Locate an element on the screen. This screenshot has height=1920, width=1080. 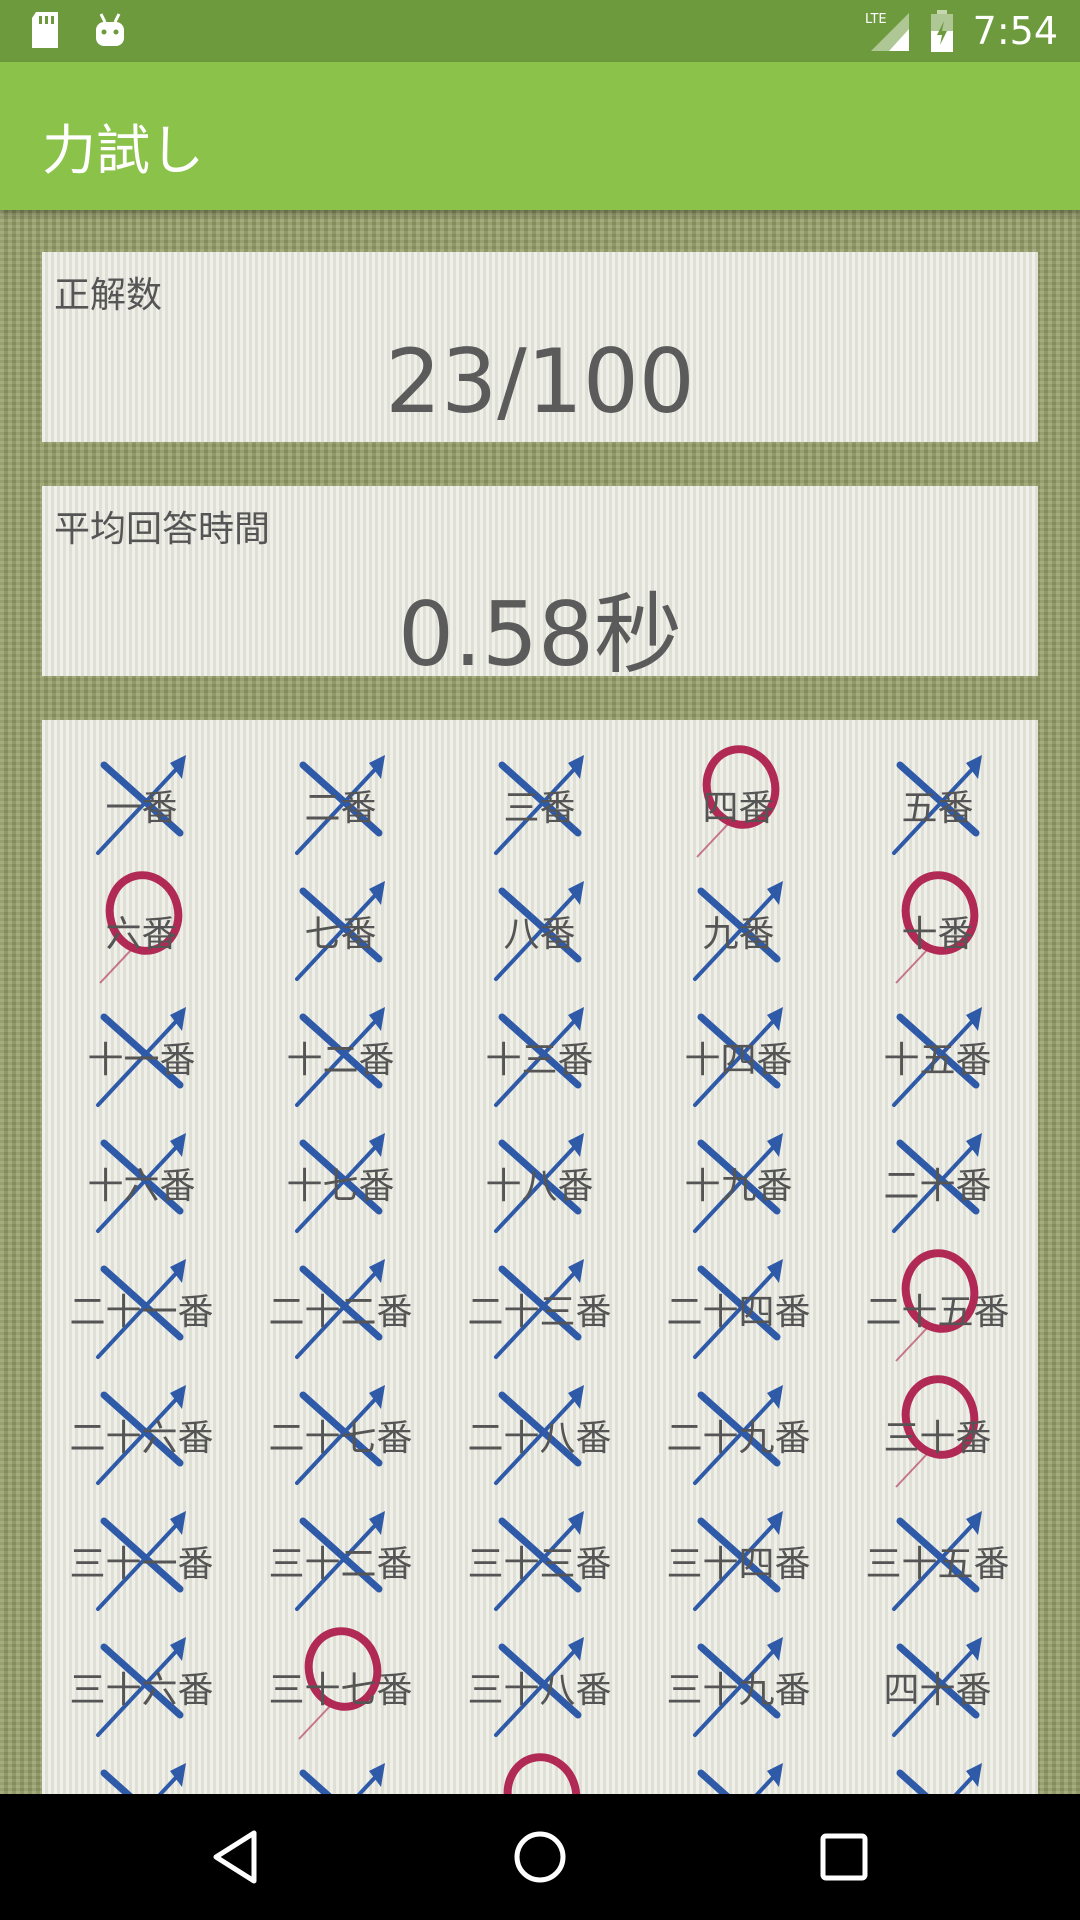
average-time-label: 平均回答時間 is located at coordinates (162, 529).